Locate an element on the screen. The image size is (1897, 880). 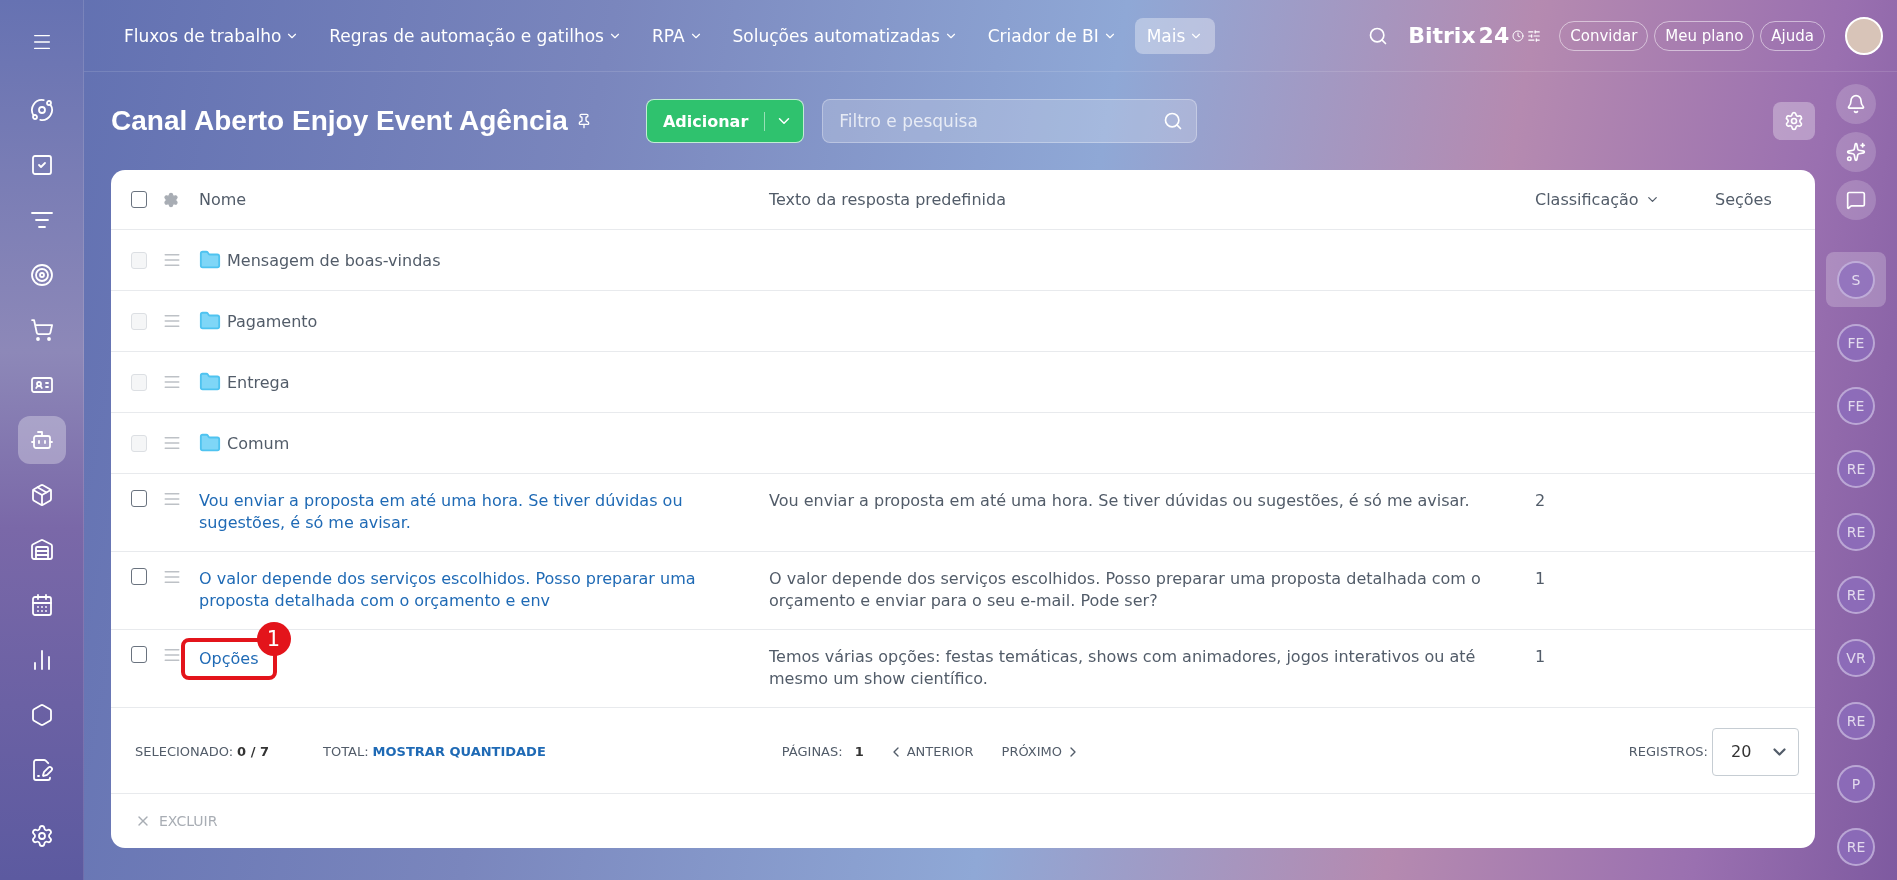
reply-text: Temos várias opções: festas temáticas, shows com animadores, jogos interativos ou até mesmo um show científico. is located at coordinates (1123, 668).